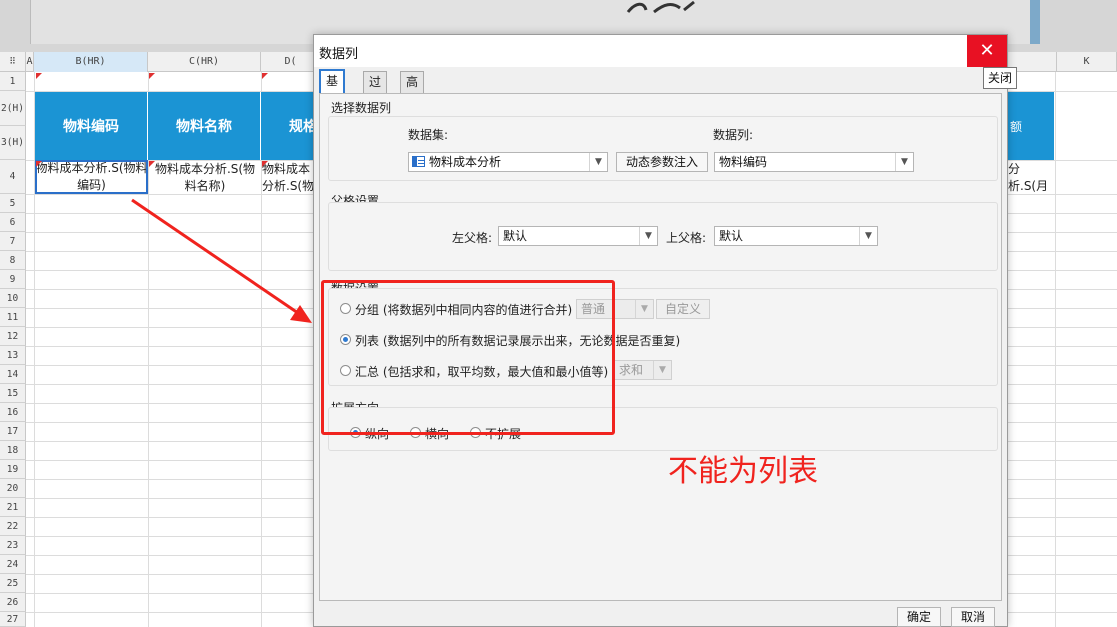  What do you see at coordinates (375, 90) in the screenshot?
I see `tab-filter: 过滤` at bounding box center [375, 90].